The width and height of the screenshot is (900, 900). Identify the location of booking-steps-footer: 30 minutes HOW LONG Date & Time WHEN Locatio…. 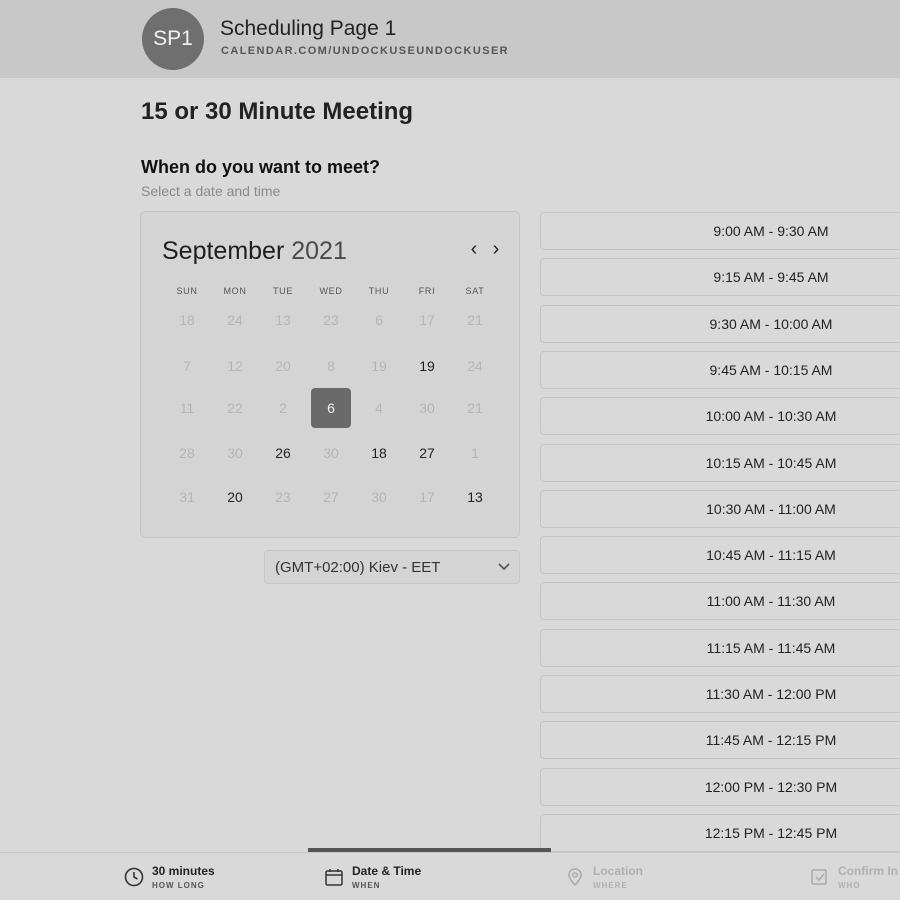
(450, 876).